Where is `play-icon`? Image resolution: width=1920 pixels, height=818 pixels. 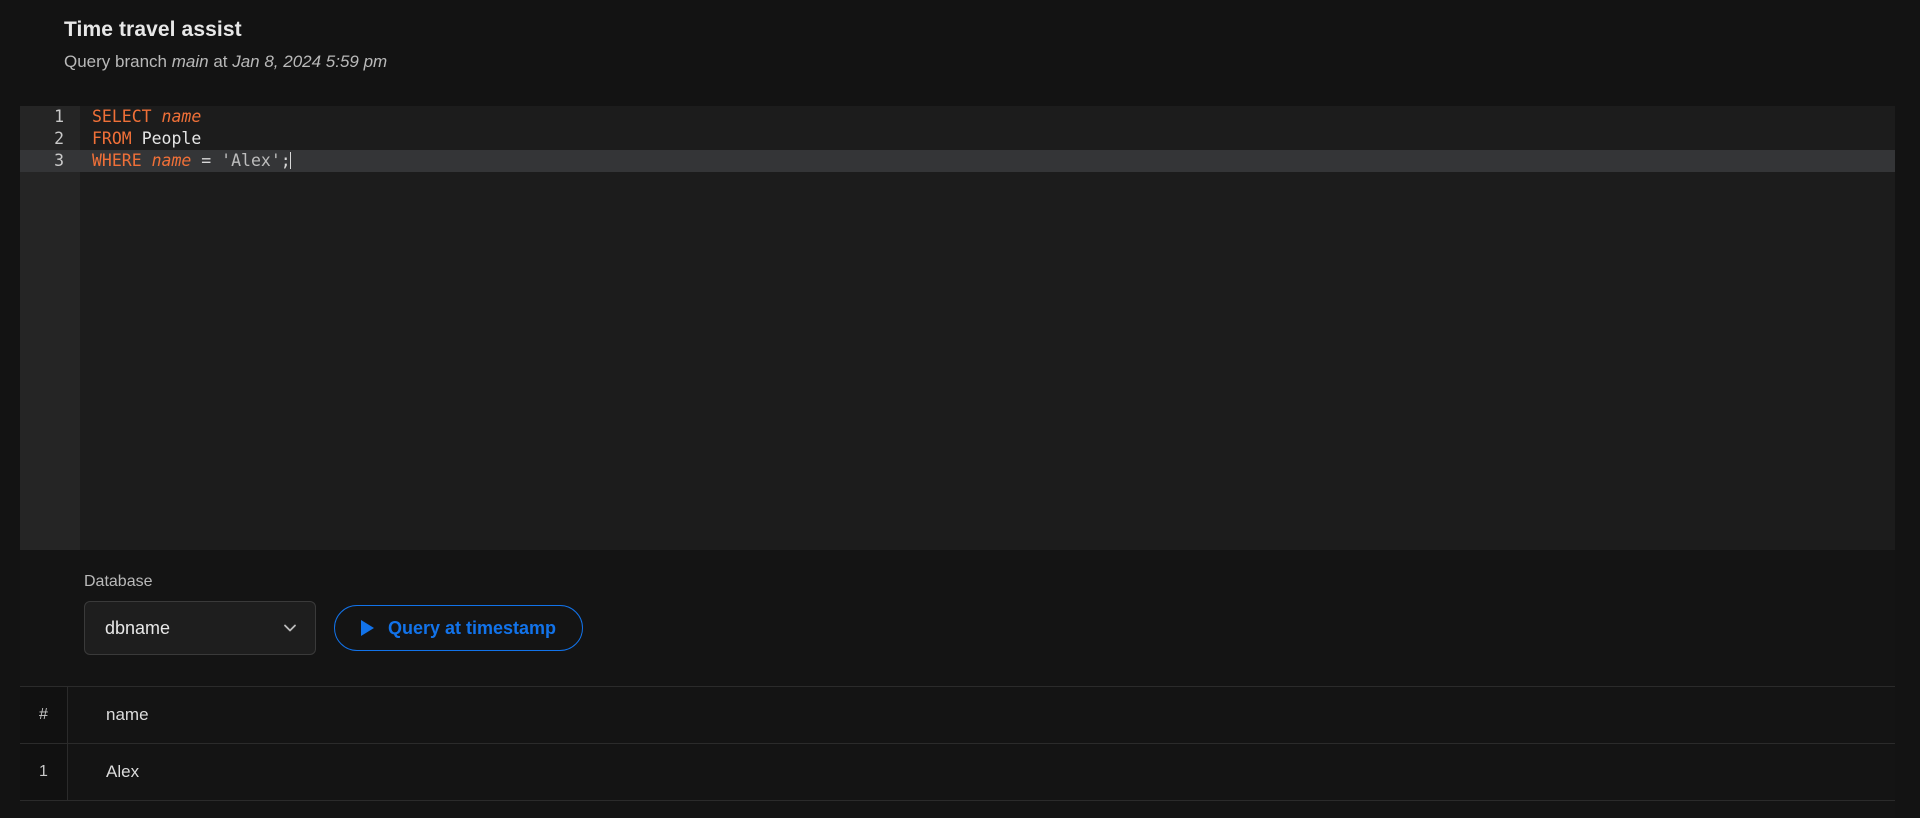 play-icon is located at coordinates (367, 628).